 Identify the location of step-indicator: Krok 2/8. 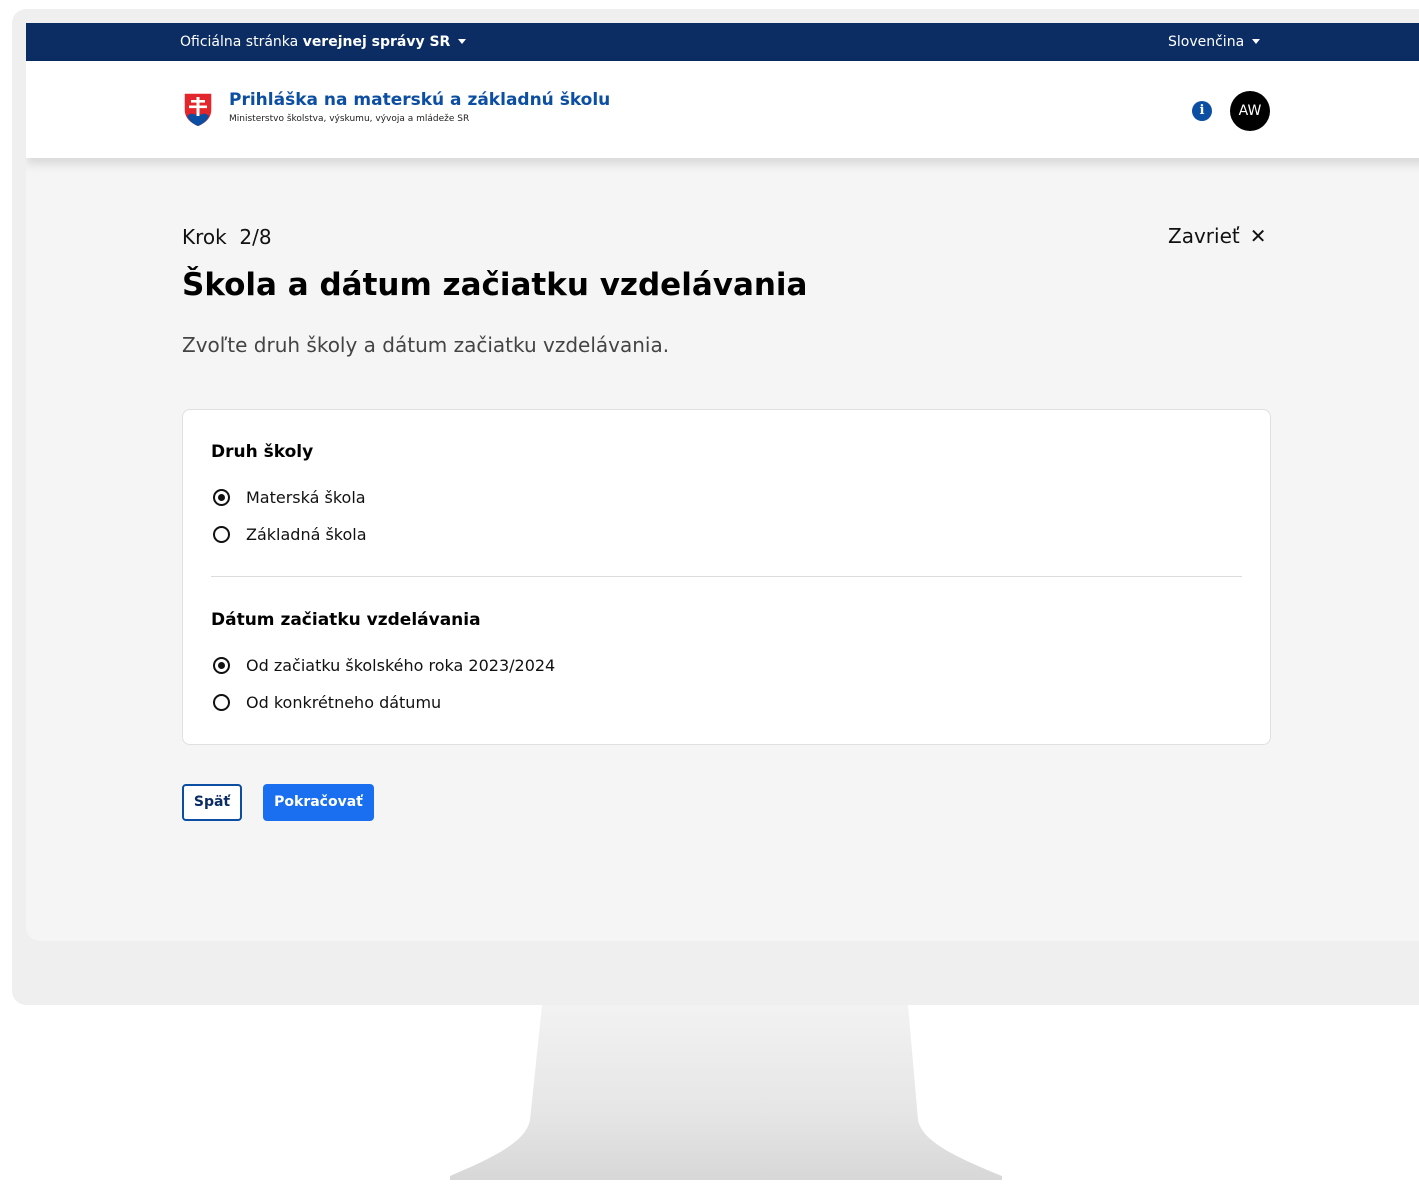
(227, 237).